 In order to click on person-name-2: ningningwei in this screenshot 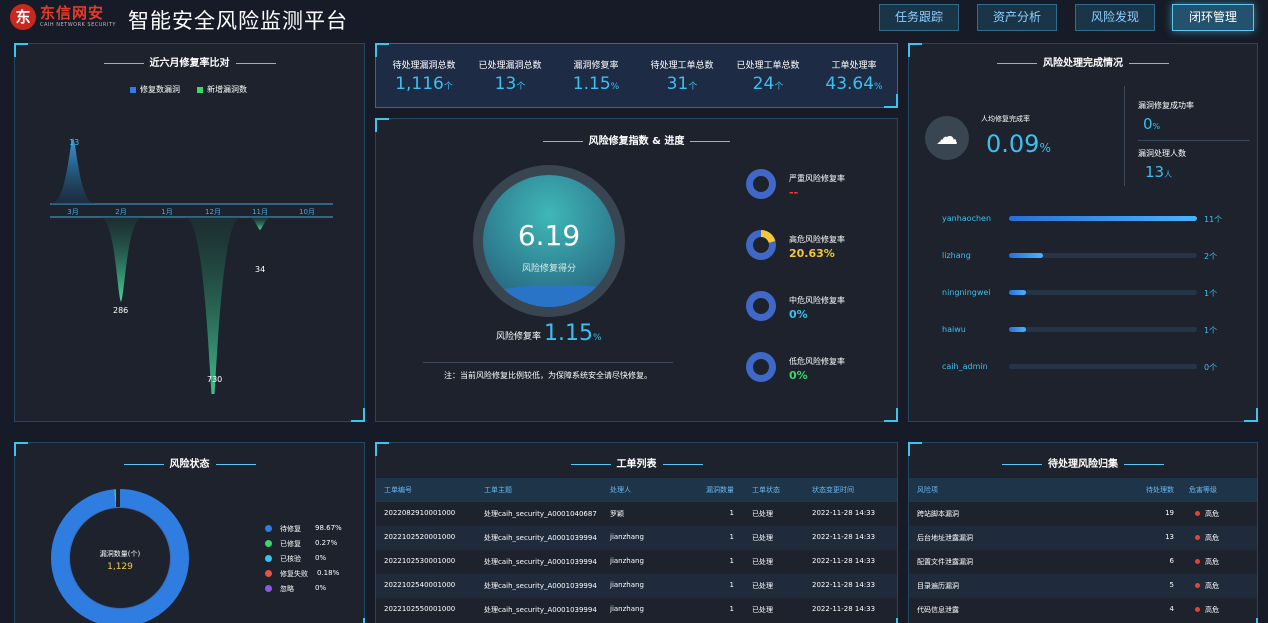, I will do `click(966, 292)`.